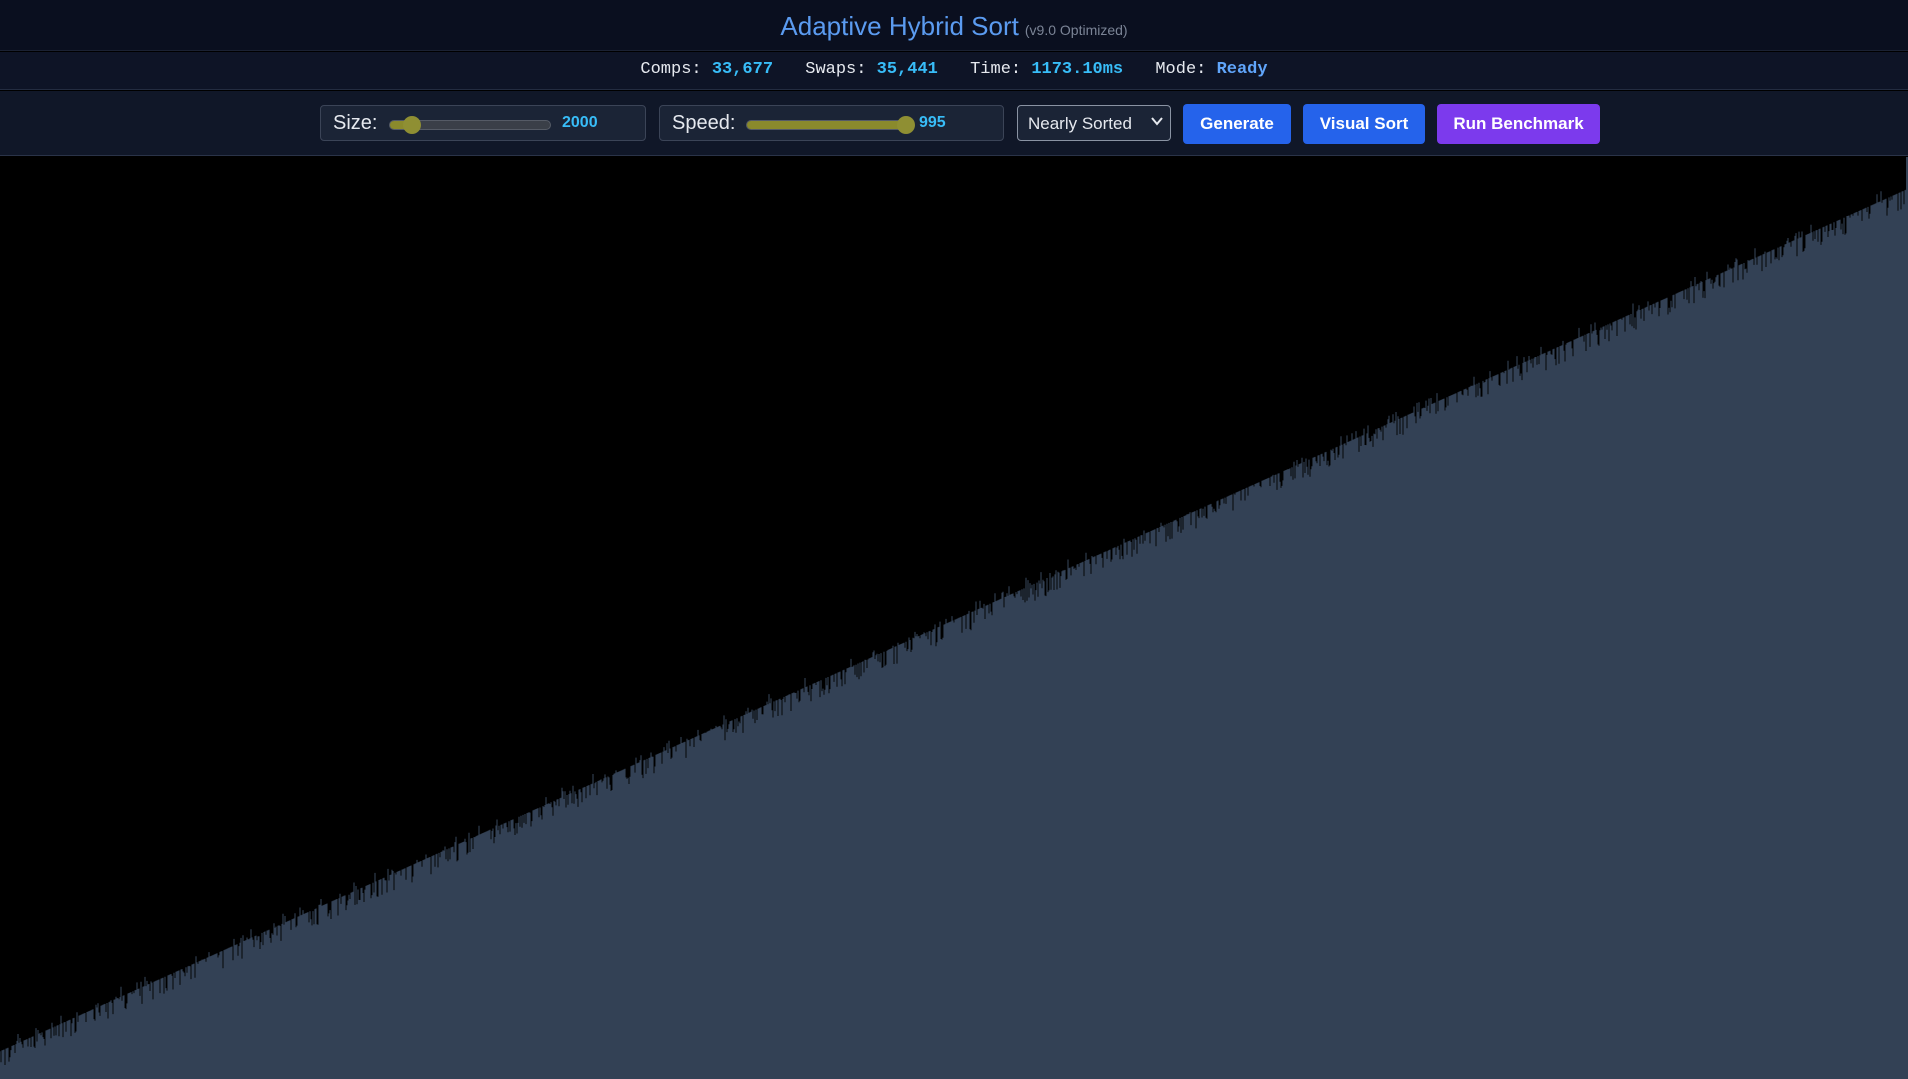  What do you see at coordinates (1211, 69) in the screenshot?
I see `stat-mode: Mode: Ready` at bounding box center [1211, 69].